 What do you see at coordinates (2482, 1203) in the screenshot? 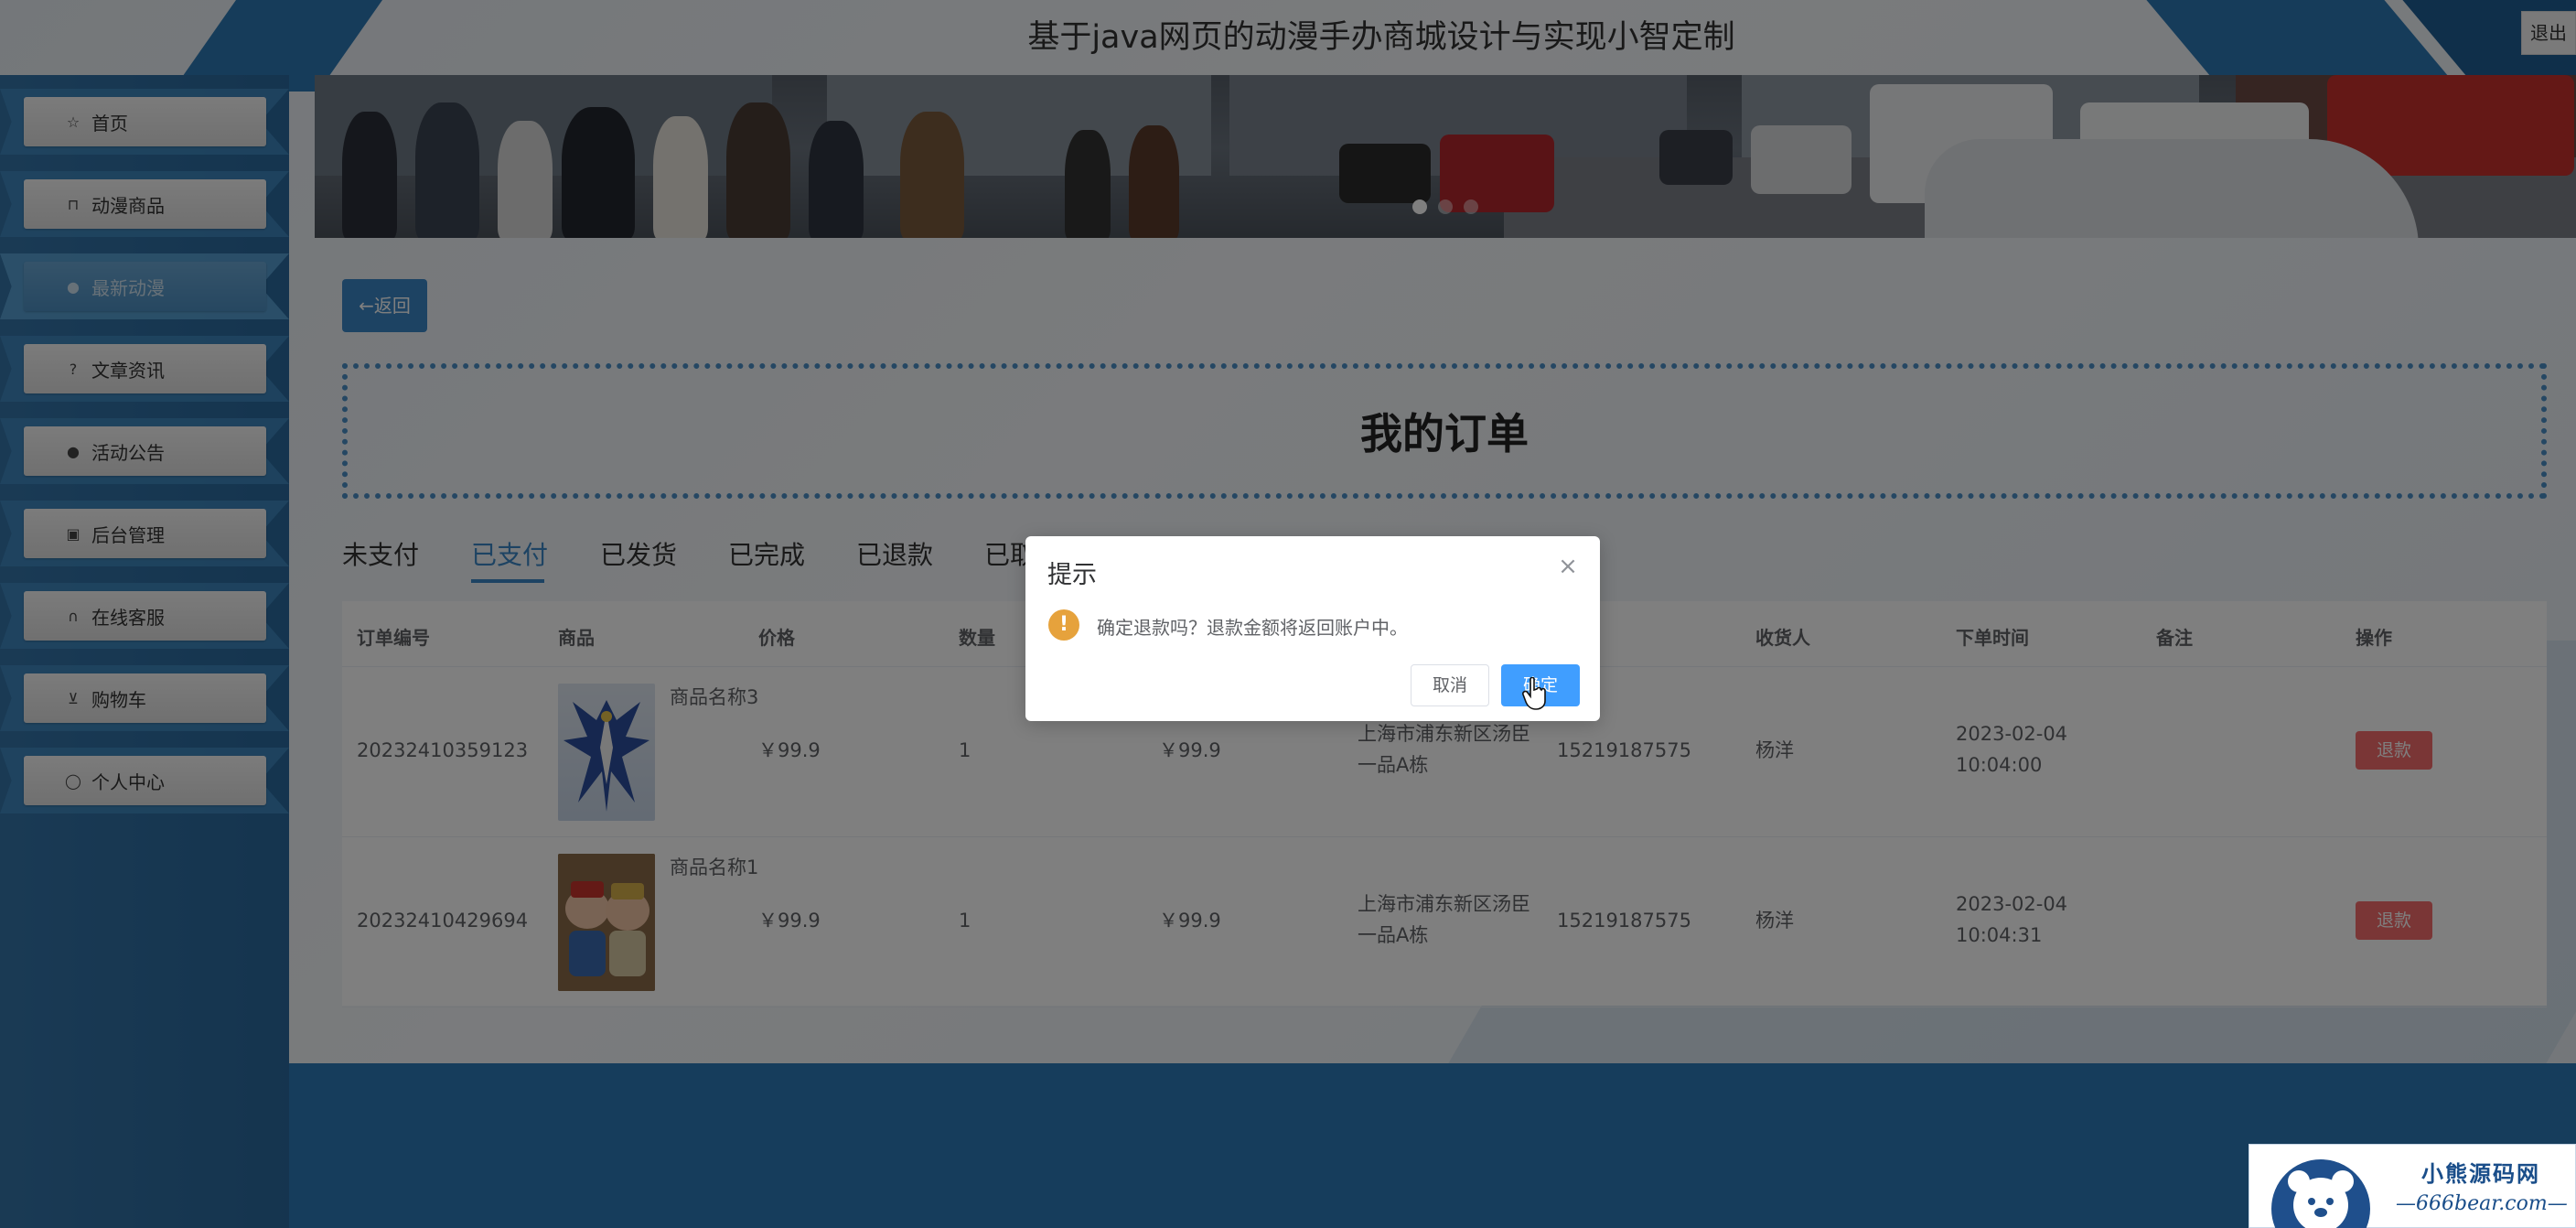
I see `watermark-url: —666bear.com—` at bounding box center [2482, 1203].